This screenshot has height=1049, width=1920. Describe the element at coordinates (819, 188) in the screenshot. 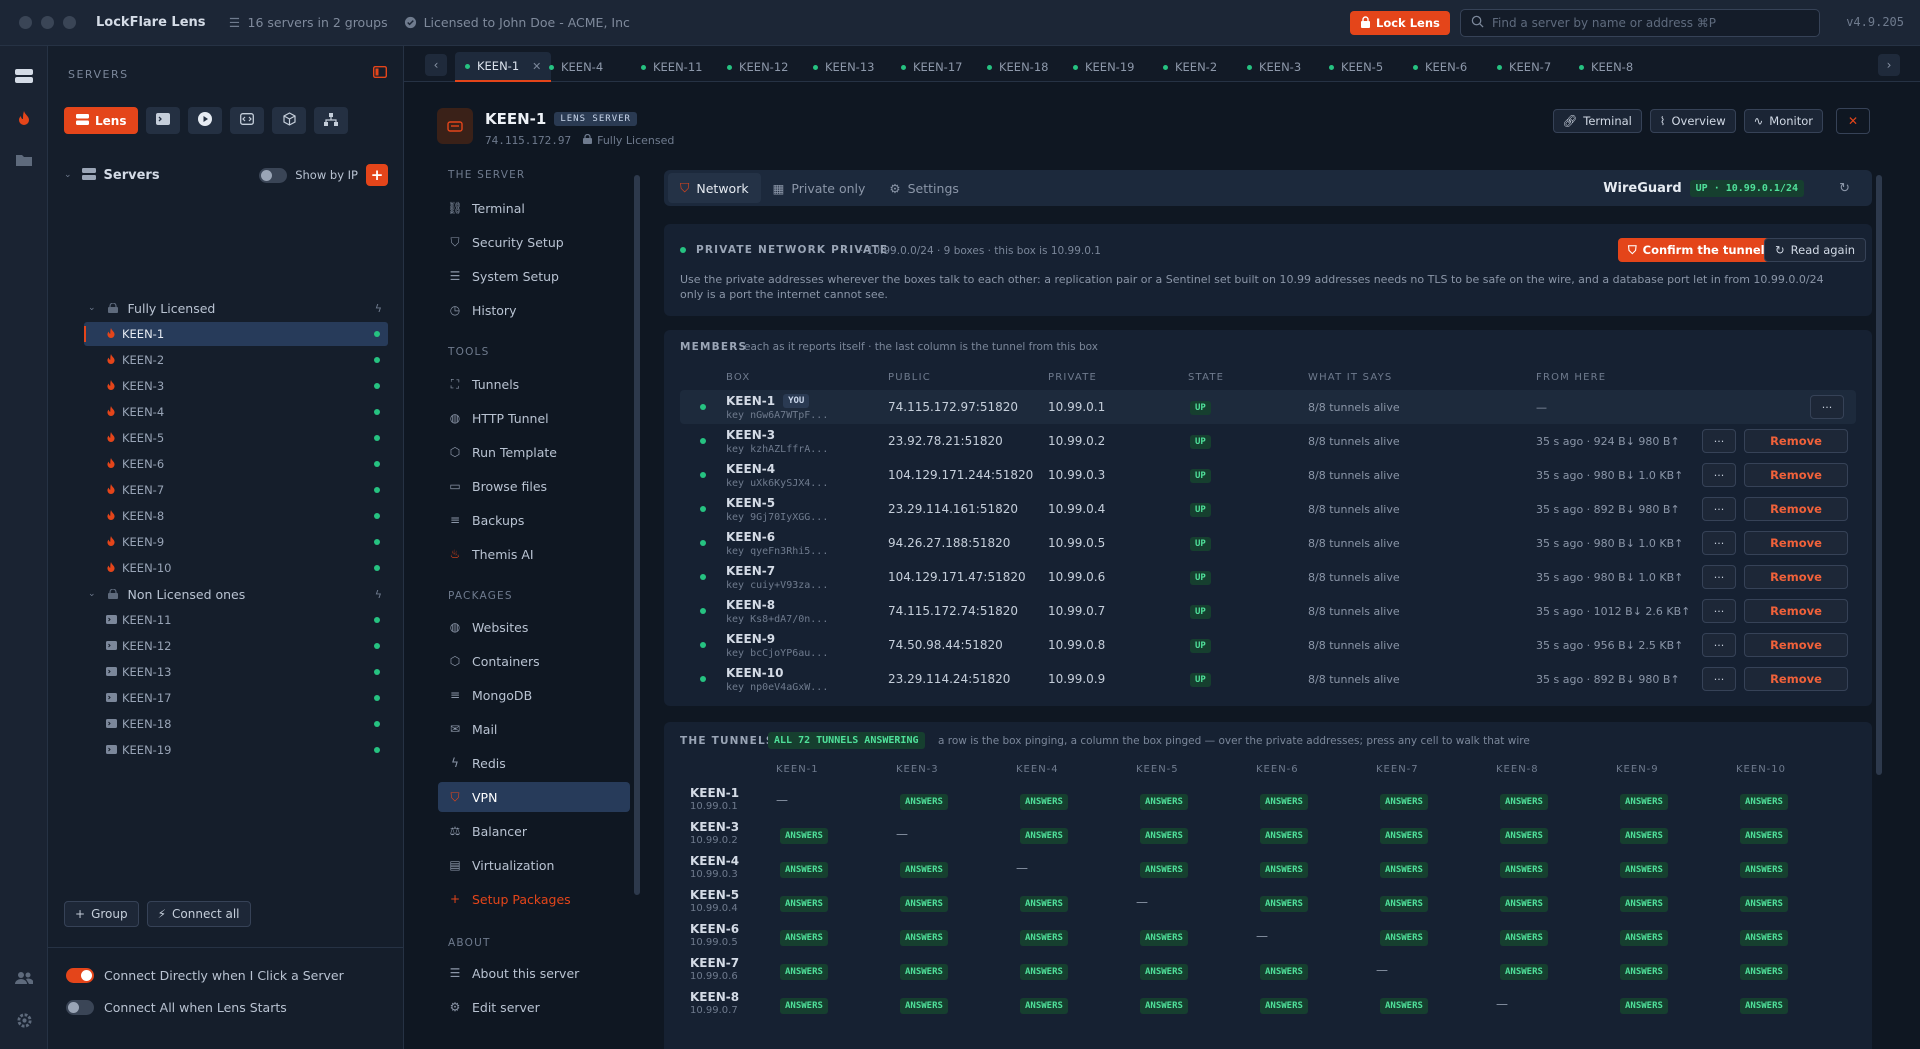

I see `subtab-private-only: ▦ Private only` at that location.